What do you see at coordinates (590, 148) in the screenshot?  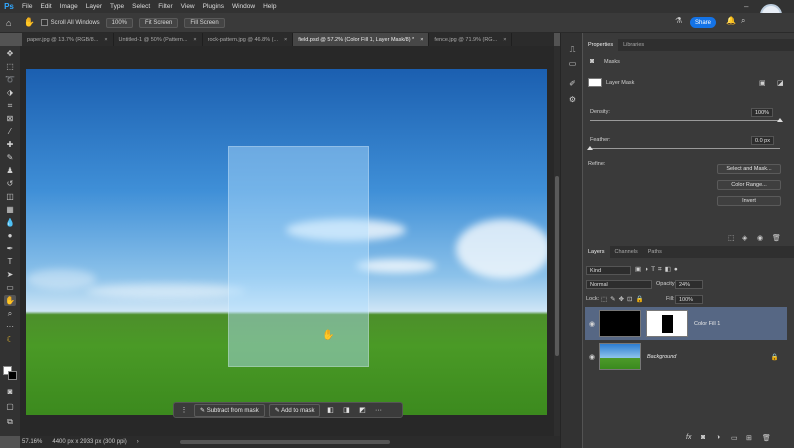 I see `feather-slider-knob` at bounding box center [590, 148].